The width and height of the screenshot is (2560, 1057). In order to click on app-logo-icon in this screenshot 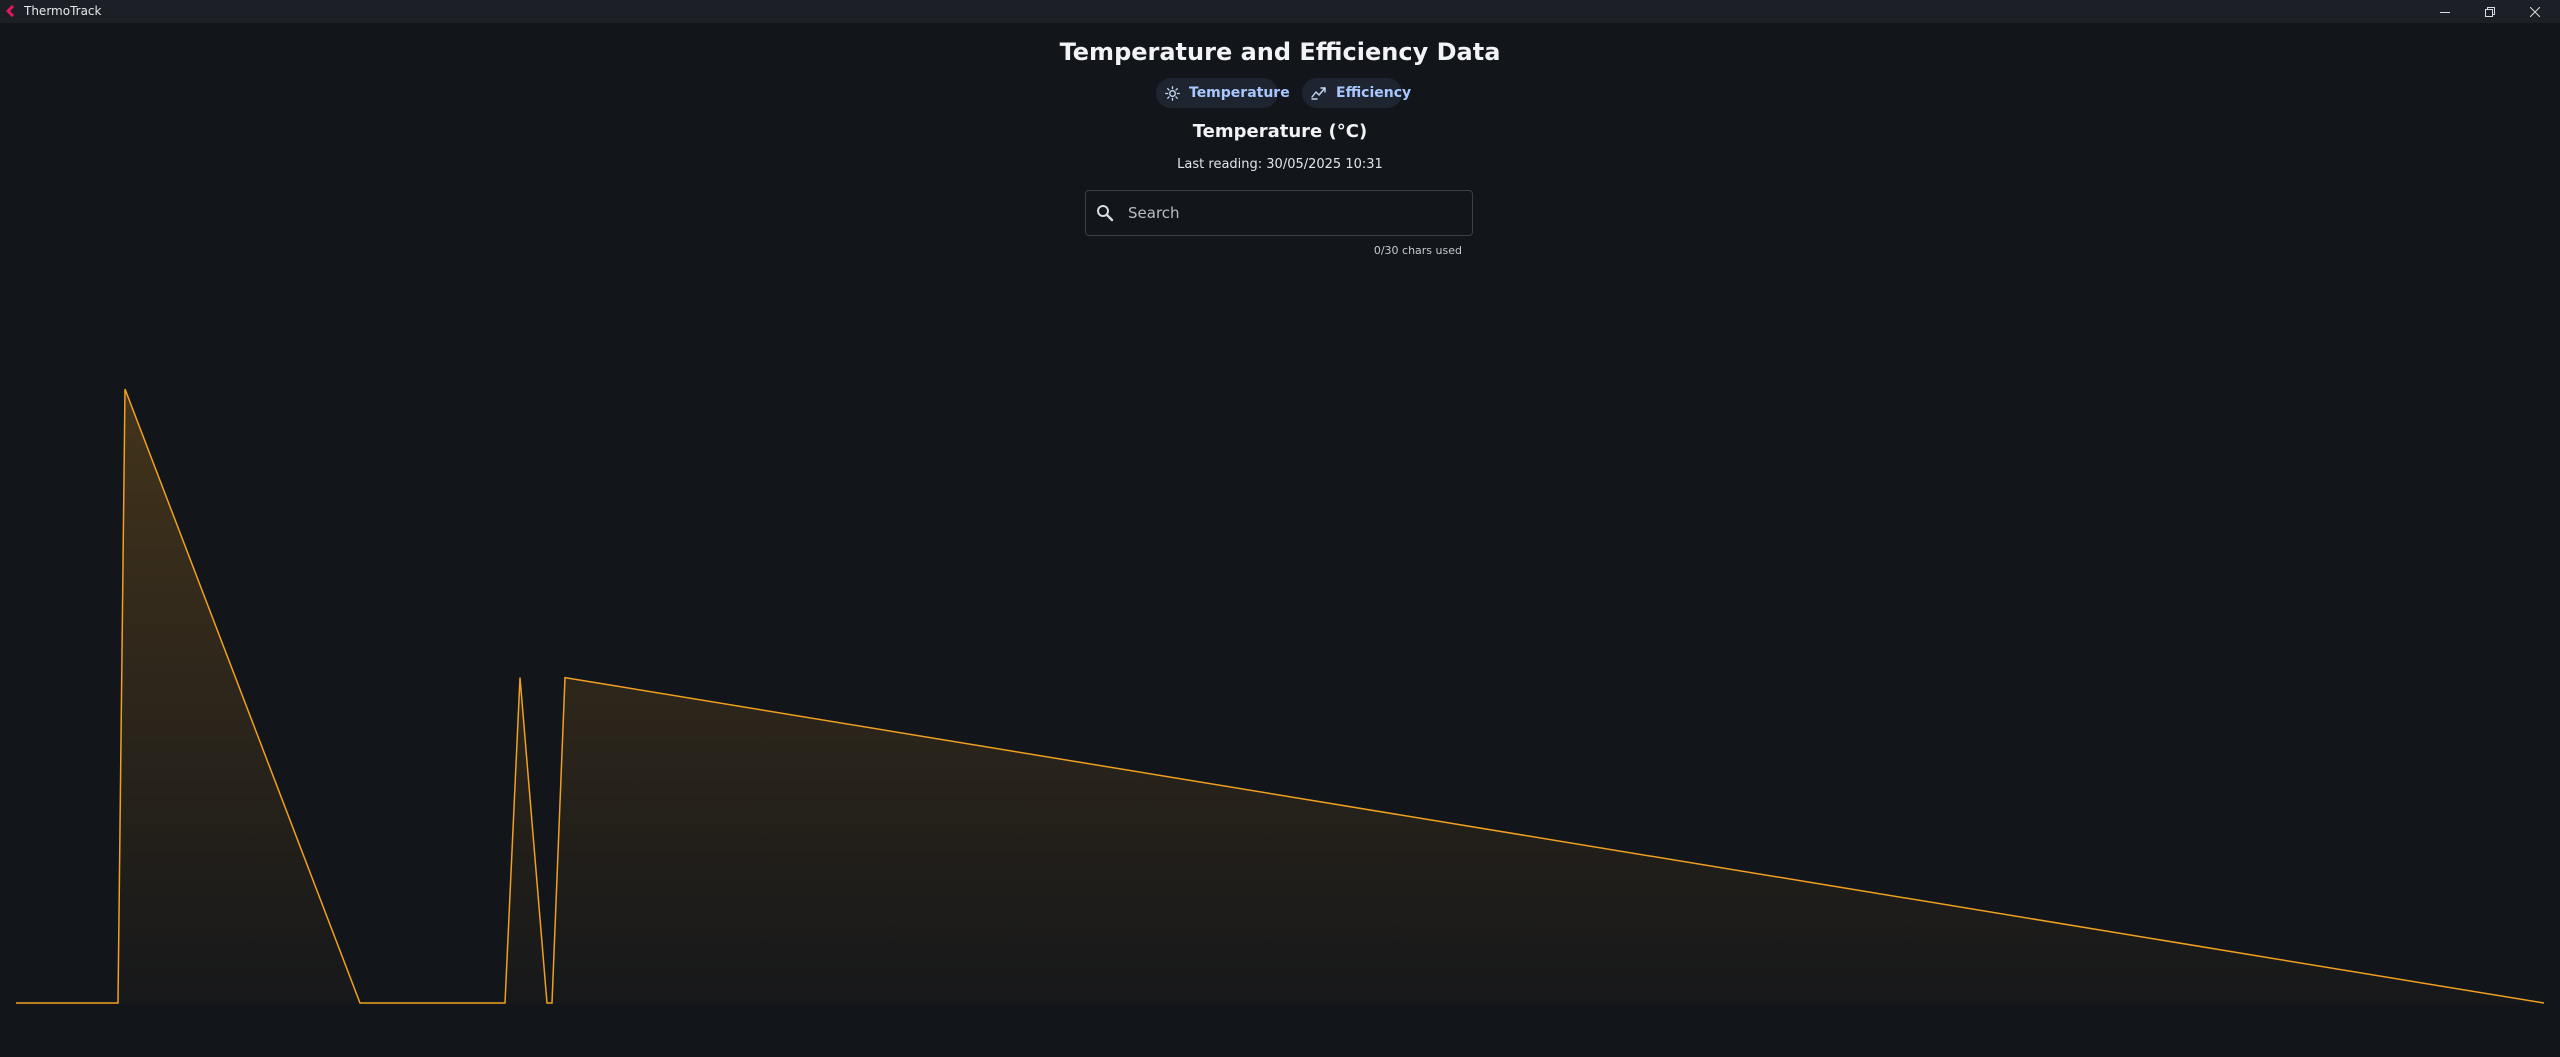, I will do `click(10, 11)`.